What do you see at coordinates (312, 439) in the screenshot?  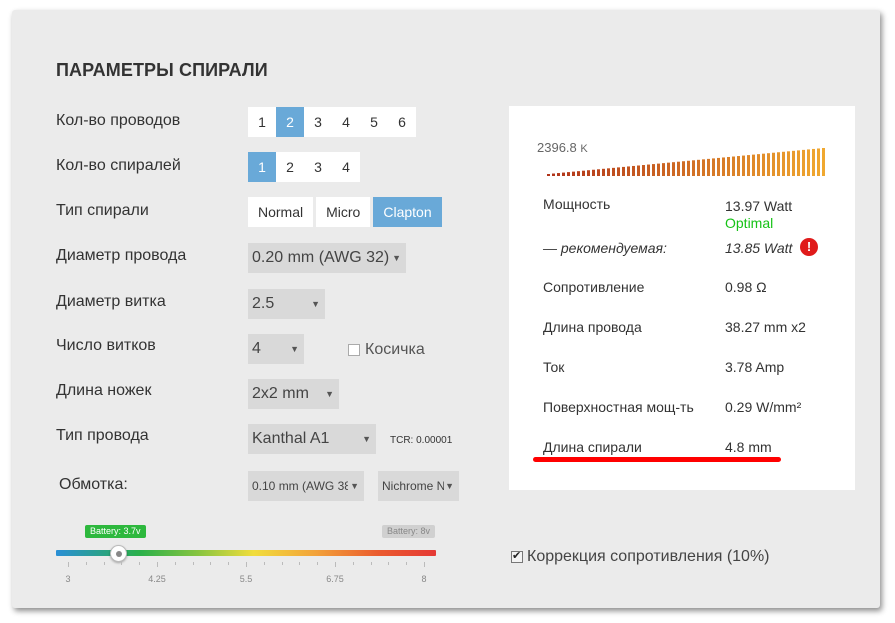 I see `wire-type-select: Kanthal A1 ▼` at bounding box center [312, 439].